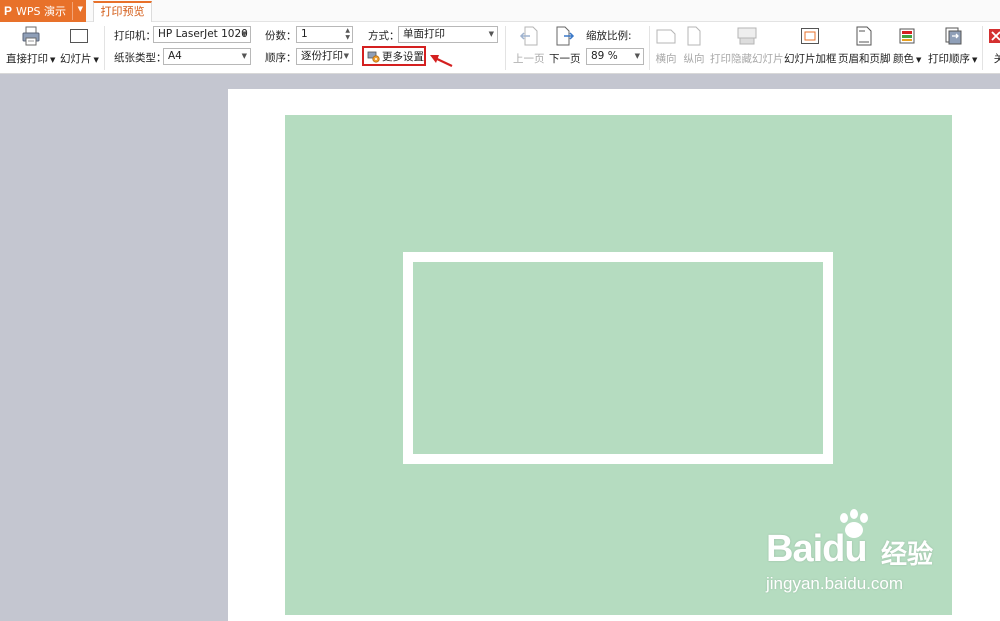  I want to click on landscape-label: 横向, so click(666, 59).